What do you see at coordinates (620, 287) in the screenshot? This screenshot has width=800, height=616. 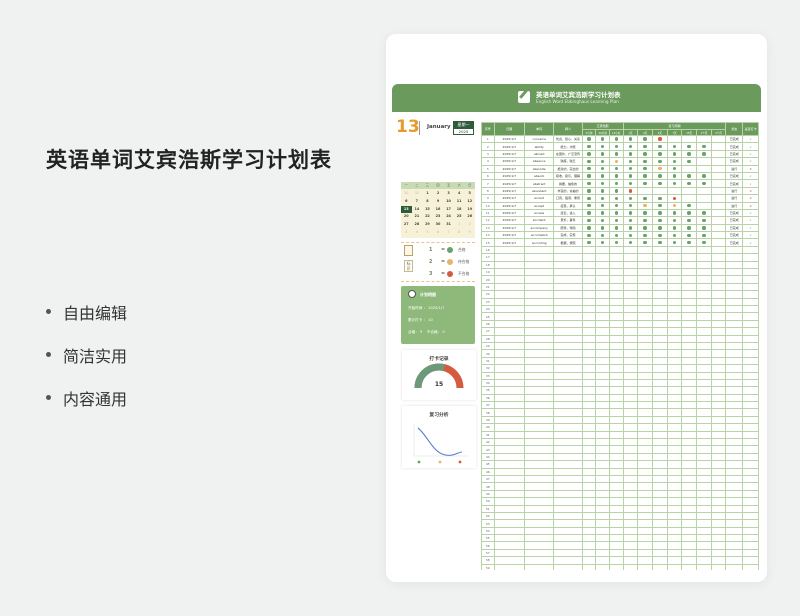 I see `table-row-empty: 21` at bounding box center [620, 287].